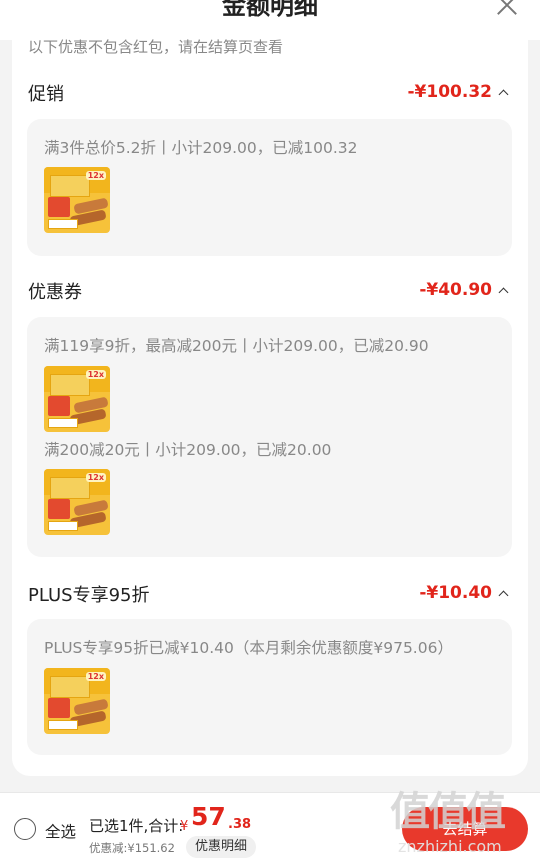  Describe the element at coordinates (25, 829) in the screenshot. I see `select-all-radio` at that location.